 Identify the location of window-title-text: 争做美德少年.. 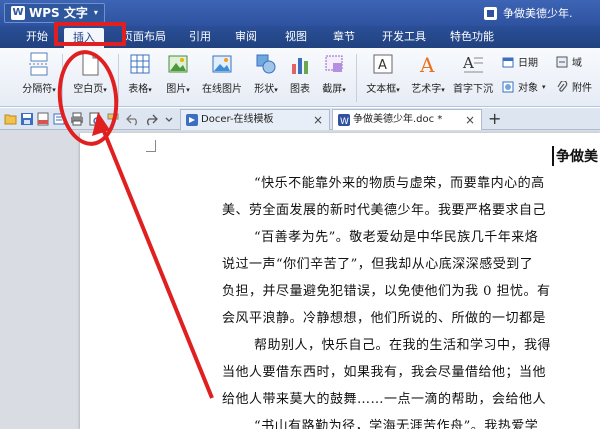
(538, 13).